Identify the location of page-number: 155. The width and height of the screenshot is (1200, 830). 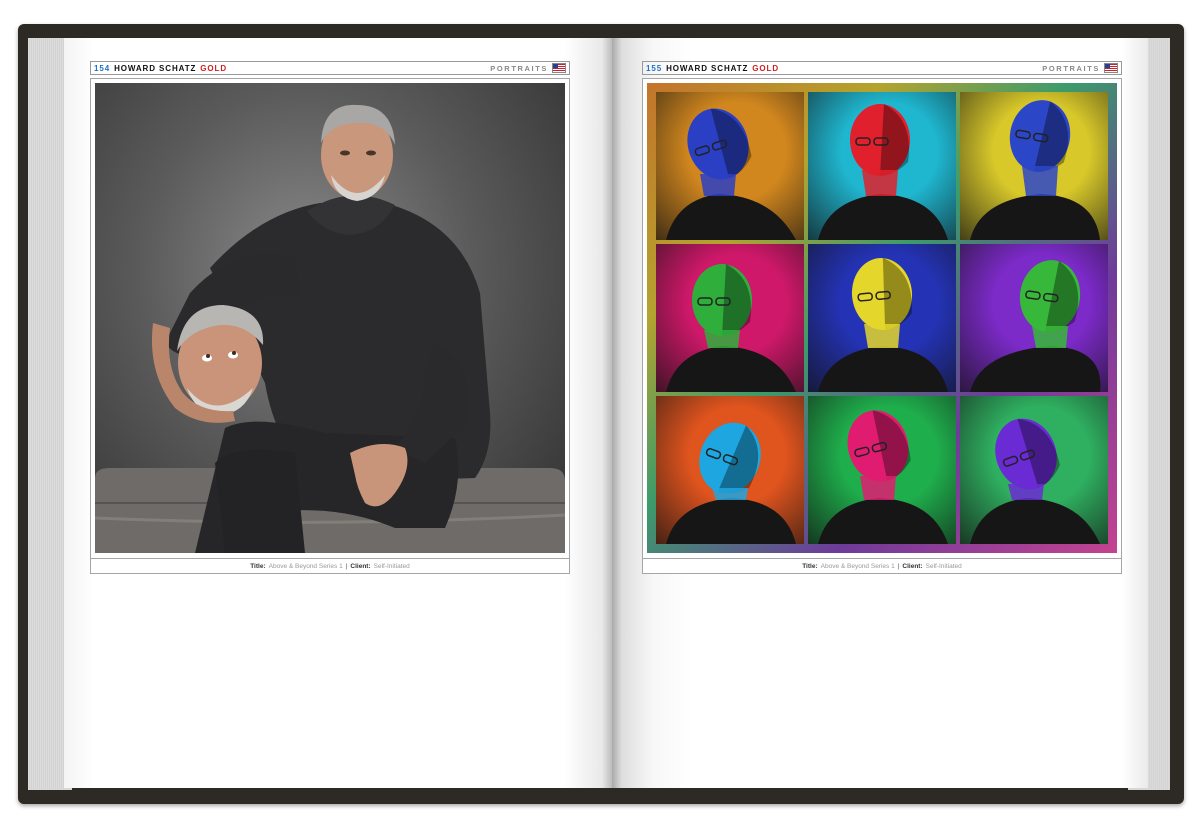
(654, 68).